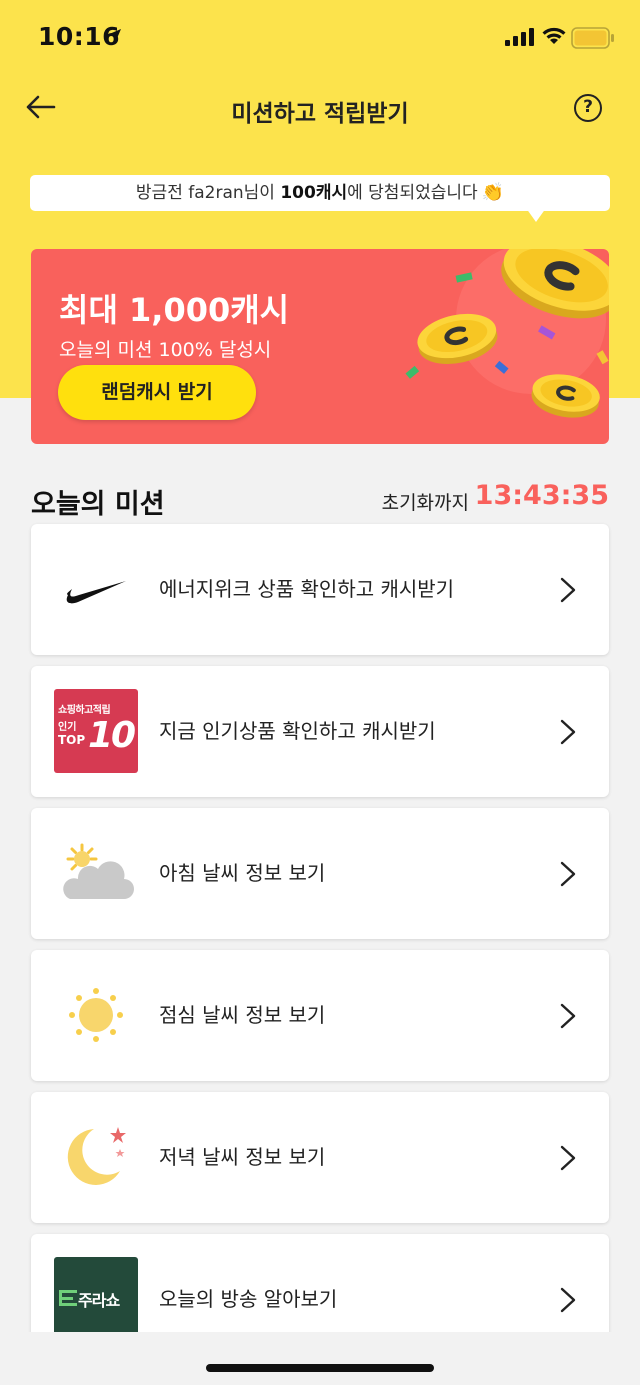 The image size is (640, 1385). Describe the element at coordinates (174, 310) in the screenshot. I see `banner-title: 최대 1,000캐시` at that location.